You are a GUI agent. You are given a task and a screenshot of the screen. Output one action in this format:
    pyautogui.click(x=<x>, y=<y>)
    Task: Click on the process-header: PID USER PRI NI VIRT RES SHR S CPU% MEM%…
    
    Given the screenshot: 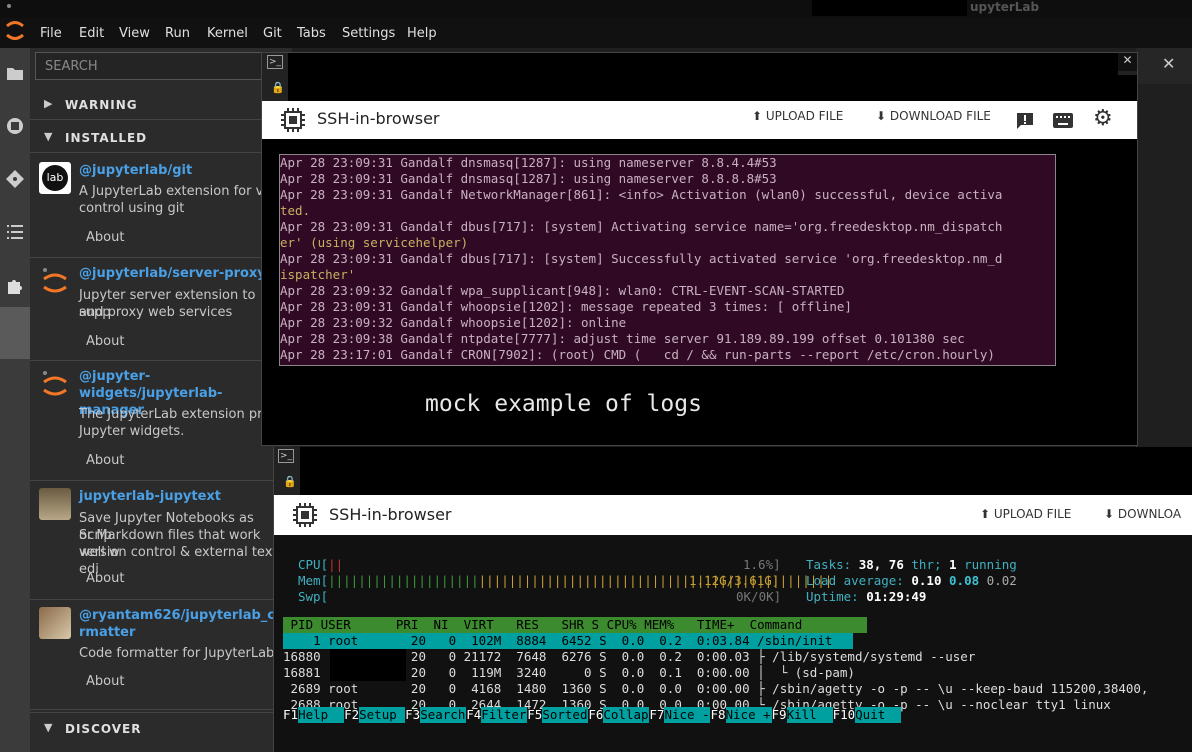 What is the action you would take?
    pyautogui.click(x=575, y=625)
    